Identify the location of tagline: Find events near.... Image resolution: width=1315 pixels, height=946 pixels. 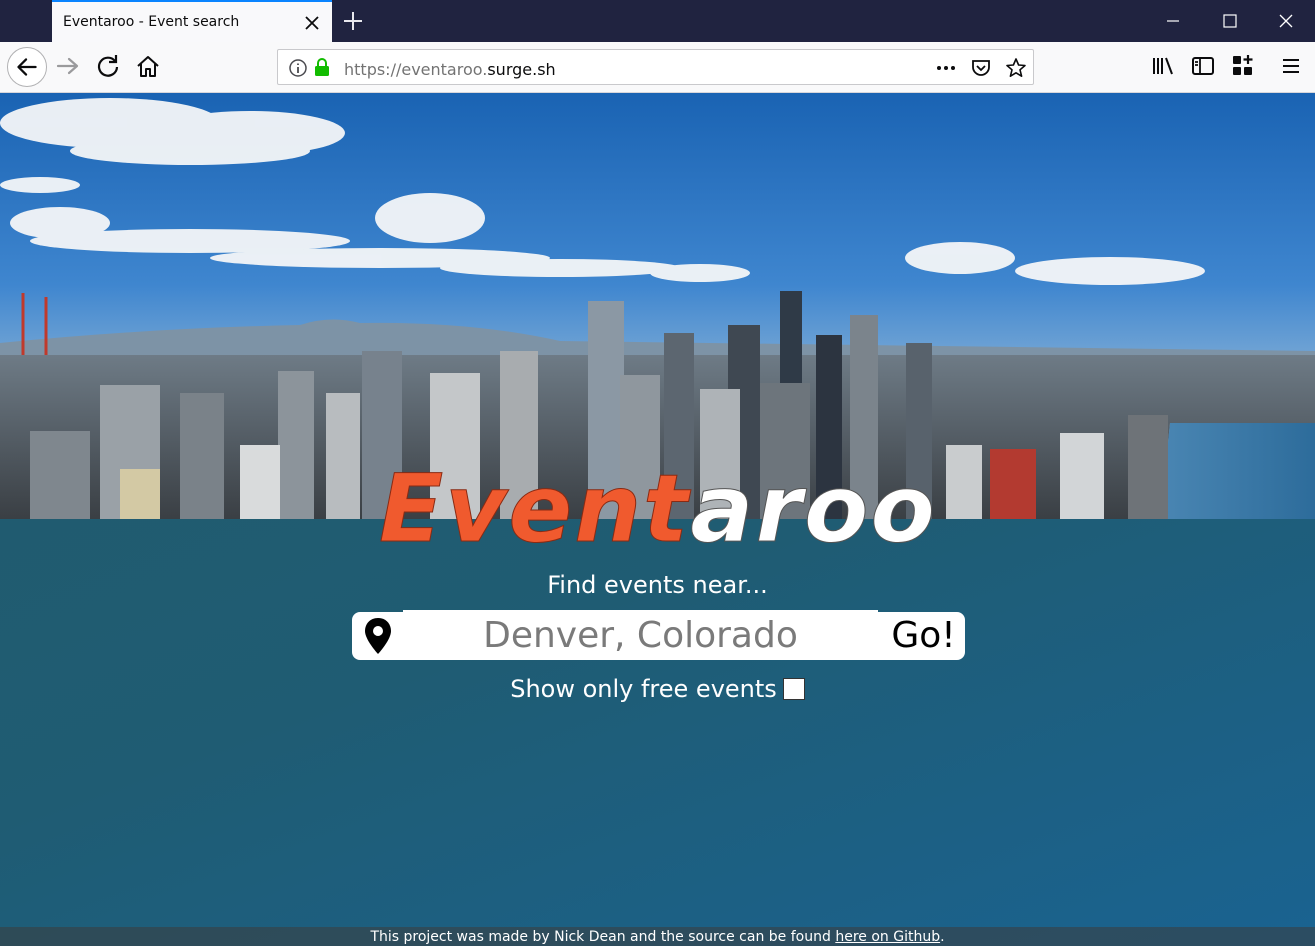
(657, 585).